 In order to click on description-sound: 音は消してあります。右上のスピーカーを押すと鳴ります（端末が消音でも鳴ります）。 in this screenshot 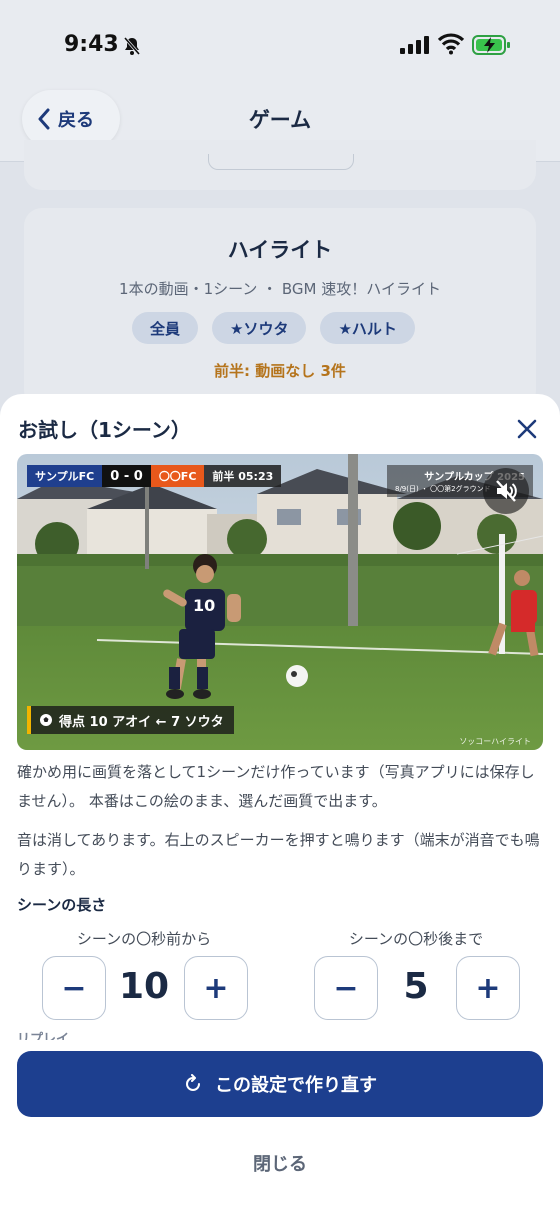, I will do `click(278, 854)`.